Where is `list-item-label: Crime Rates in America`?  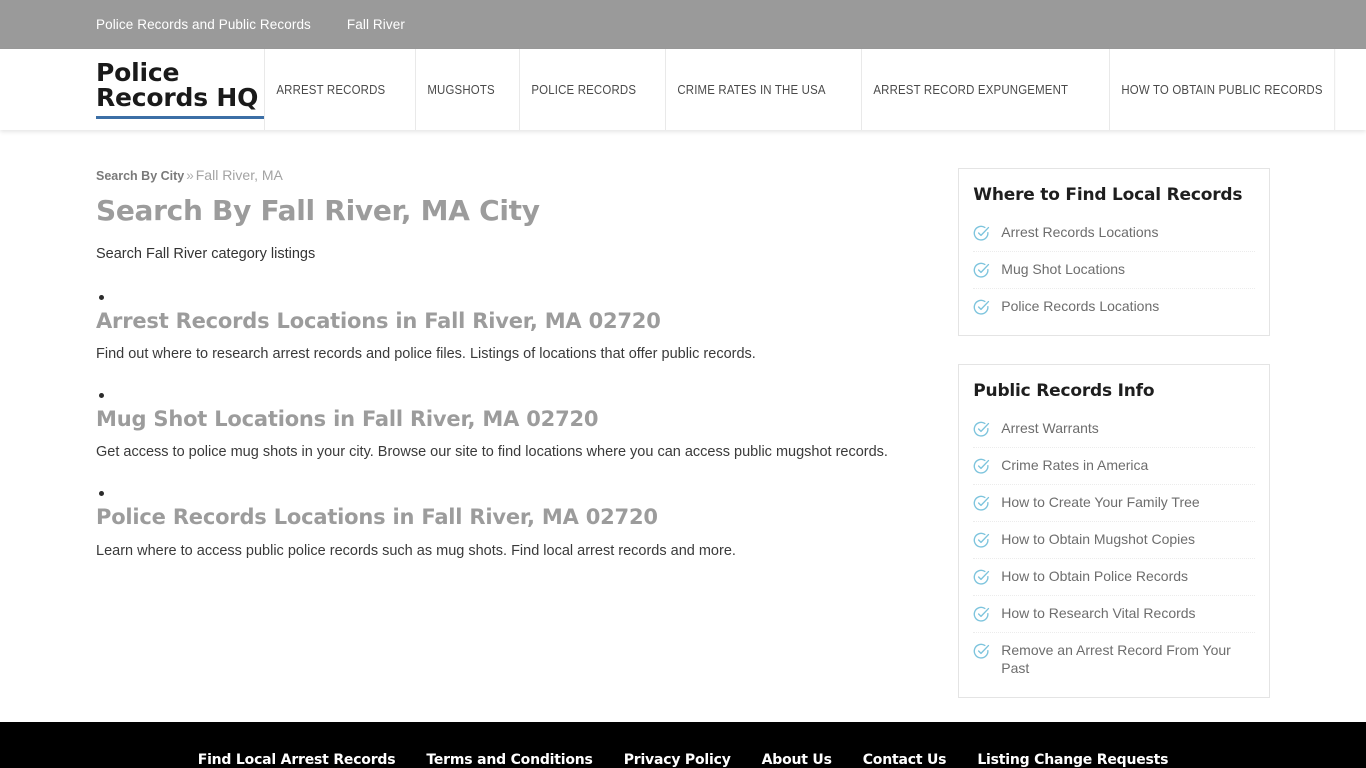 list-item-label: Crime Rates in America is located at coordinates (1074, 466).